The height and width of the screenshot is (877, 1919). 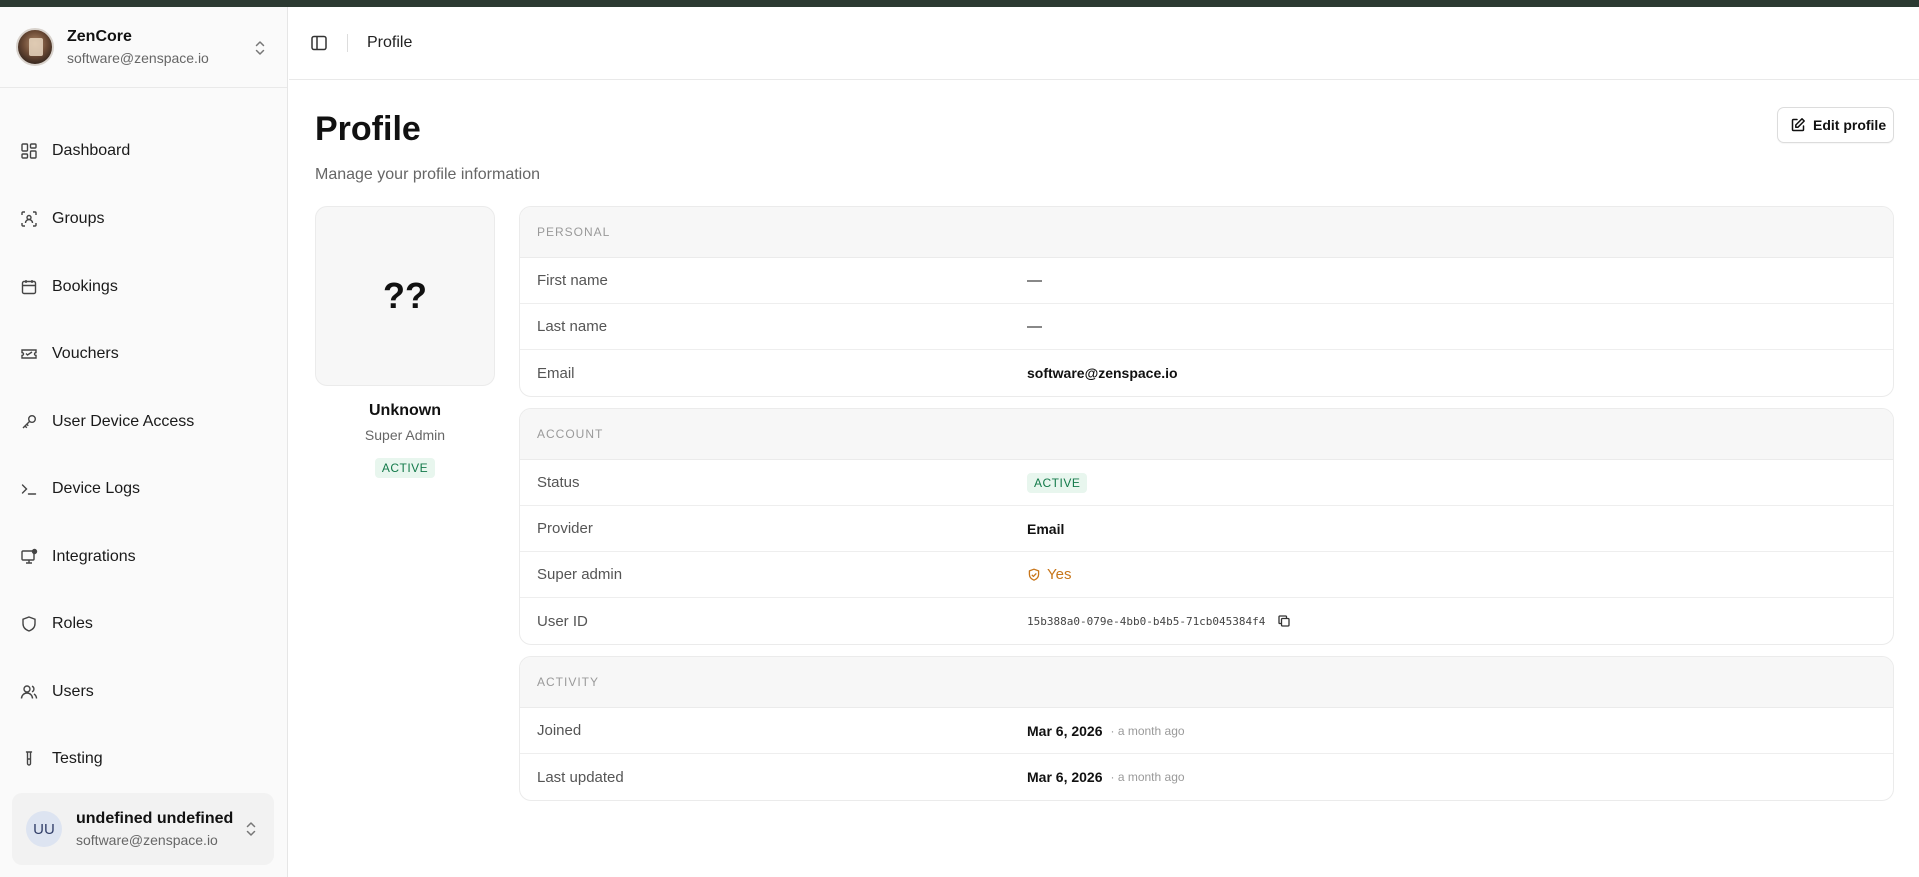 What do you see at coordinates (1034, 326) in the screenshot?
I see `last-name-value: —` at bounding box center [1034, 326].